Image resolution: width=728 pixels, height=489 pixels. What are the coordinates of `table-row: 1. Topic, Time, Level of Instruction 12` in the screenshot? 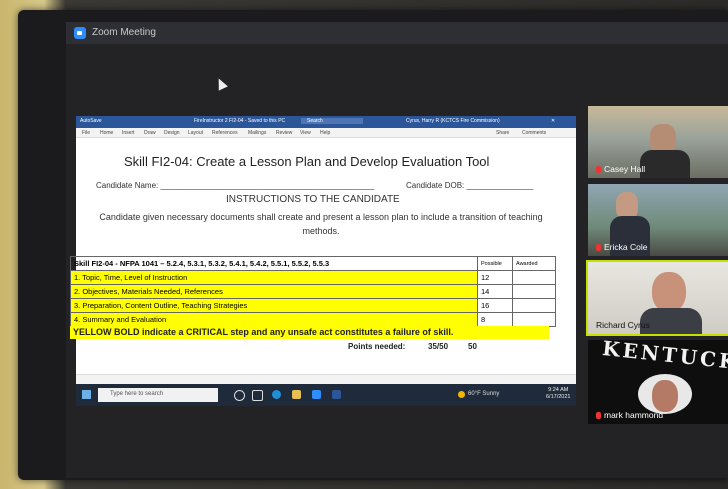 It's located at (313, 277).